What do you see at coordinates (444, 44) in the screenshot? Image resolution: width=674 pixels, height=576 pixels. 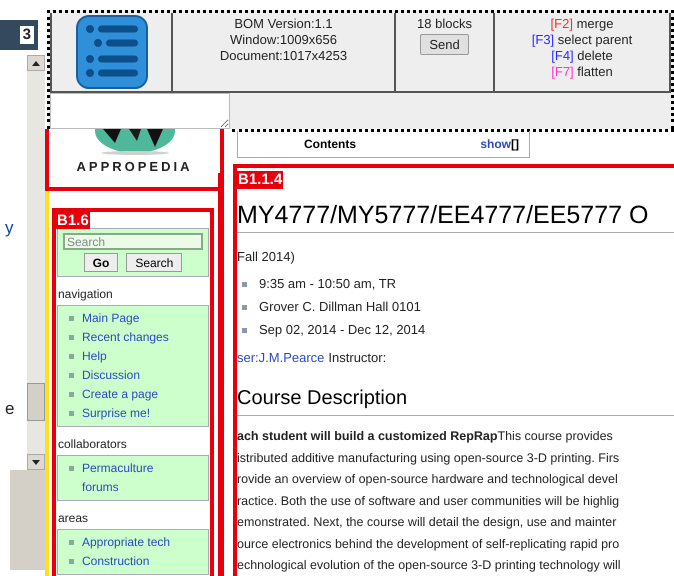 I see `send-button: Send` at bounding box center [444, 44].